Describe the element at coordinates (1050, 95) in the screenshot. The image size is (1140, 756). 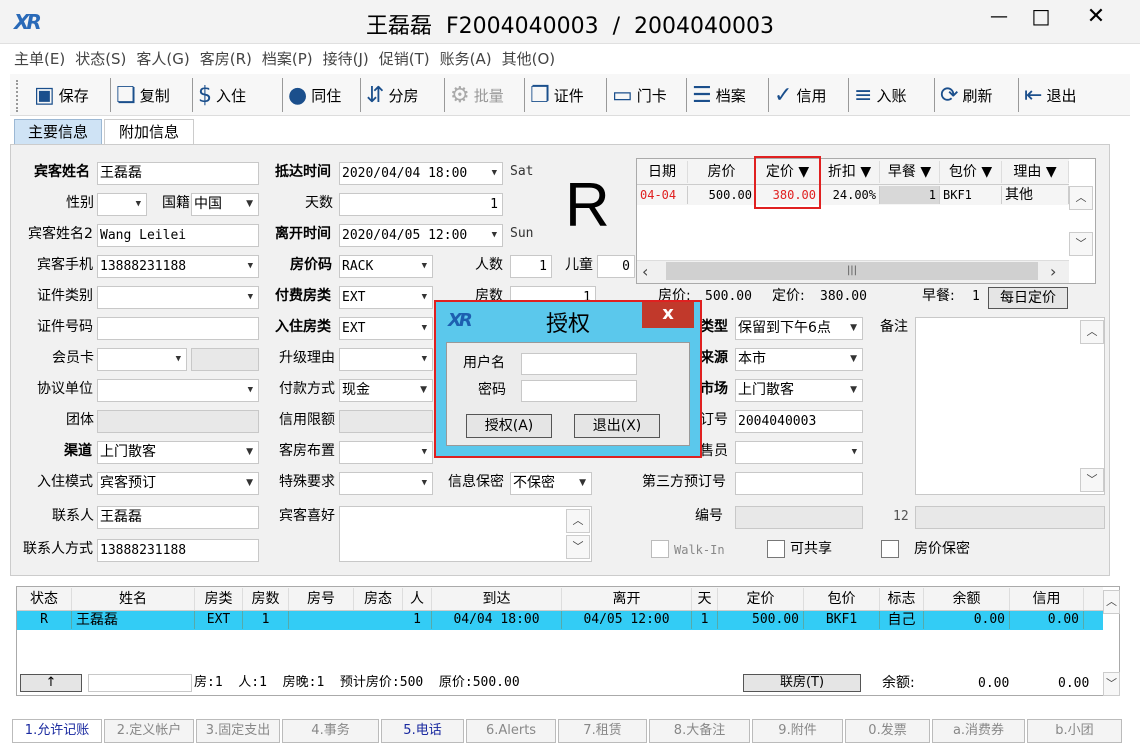
I see `toolbar-button-12: ⇤ 退出` at that location.